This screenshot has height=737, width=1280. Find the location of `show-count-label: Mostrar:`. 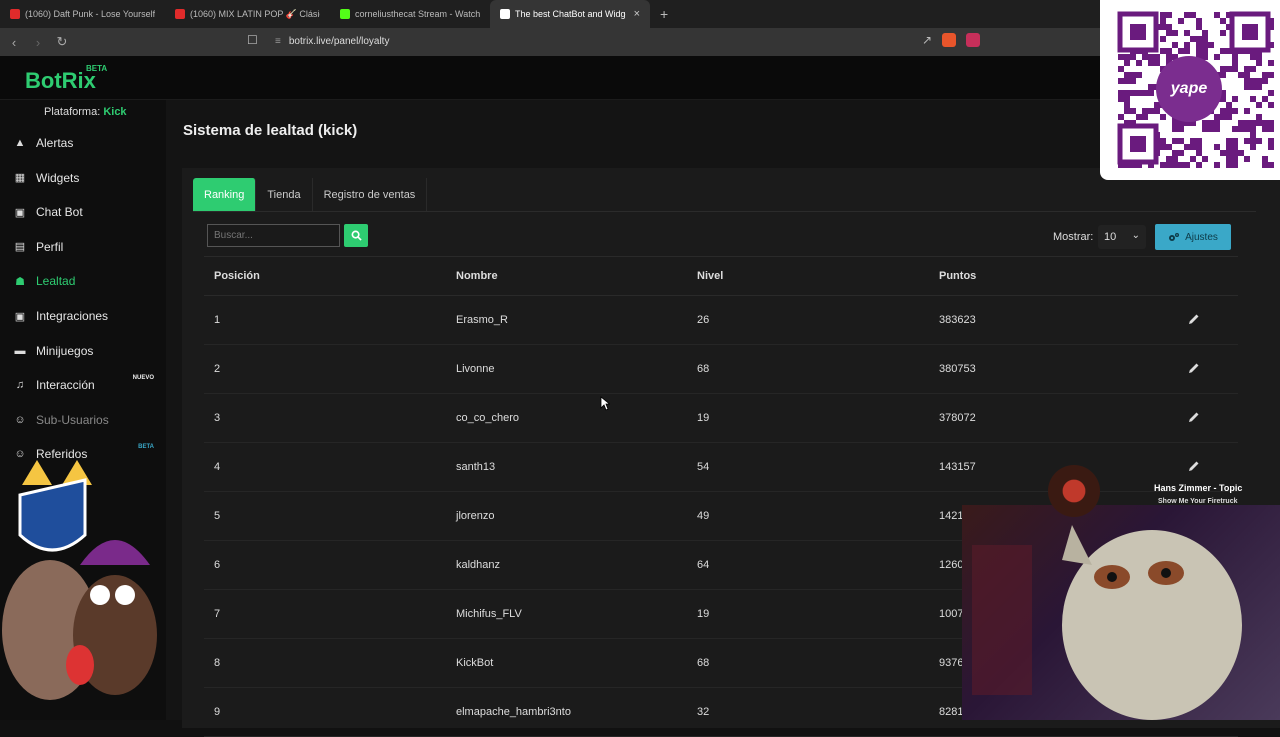

show-count-label: Mostrar: is located at coordinates (1073, 237).